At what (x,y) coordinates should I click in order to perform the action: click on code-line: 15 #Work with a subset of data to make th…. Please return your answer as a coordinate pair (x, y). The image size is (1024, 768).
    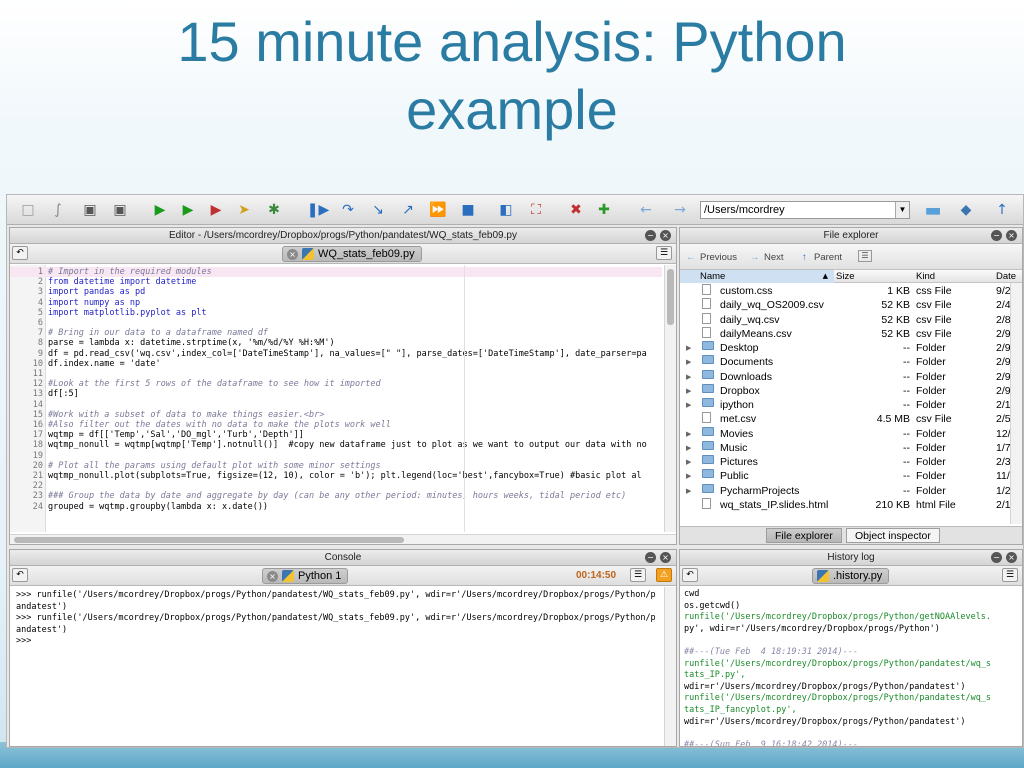
    Looking at the image, I should click on (336, 415).